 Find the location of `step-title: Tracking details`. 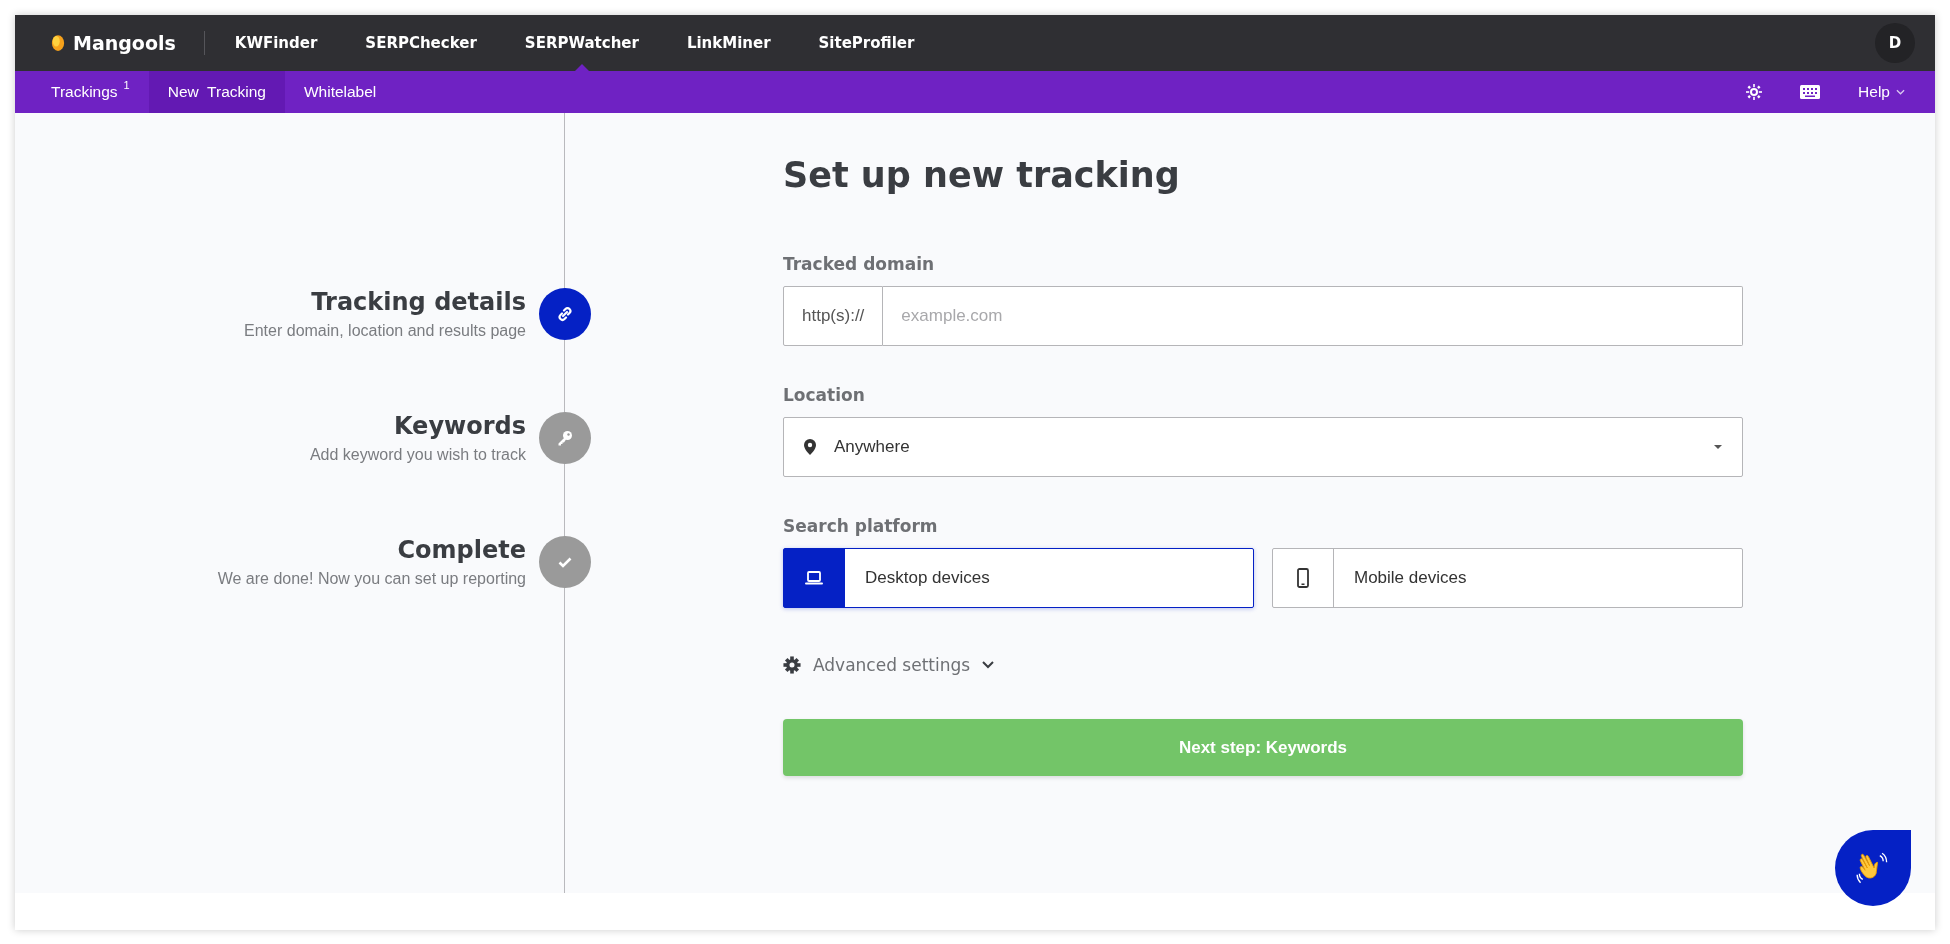

step-title: Tracking details is located at coordinates (418, 302).